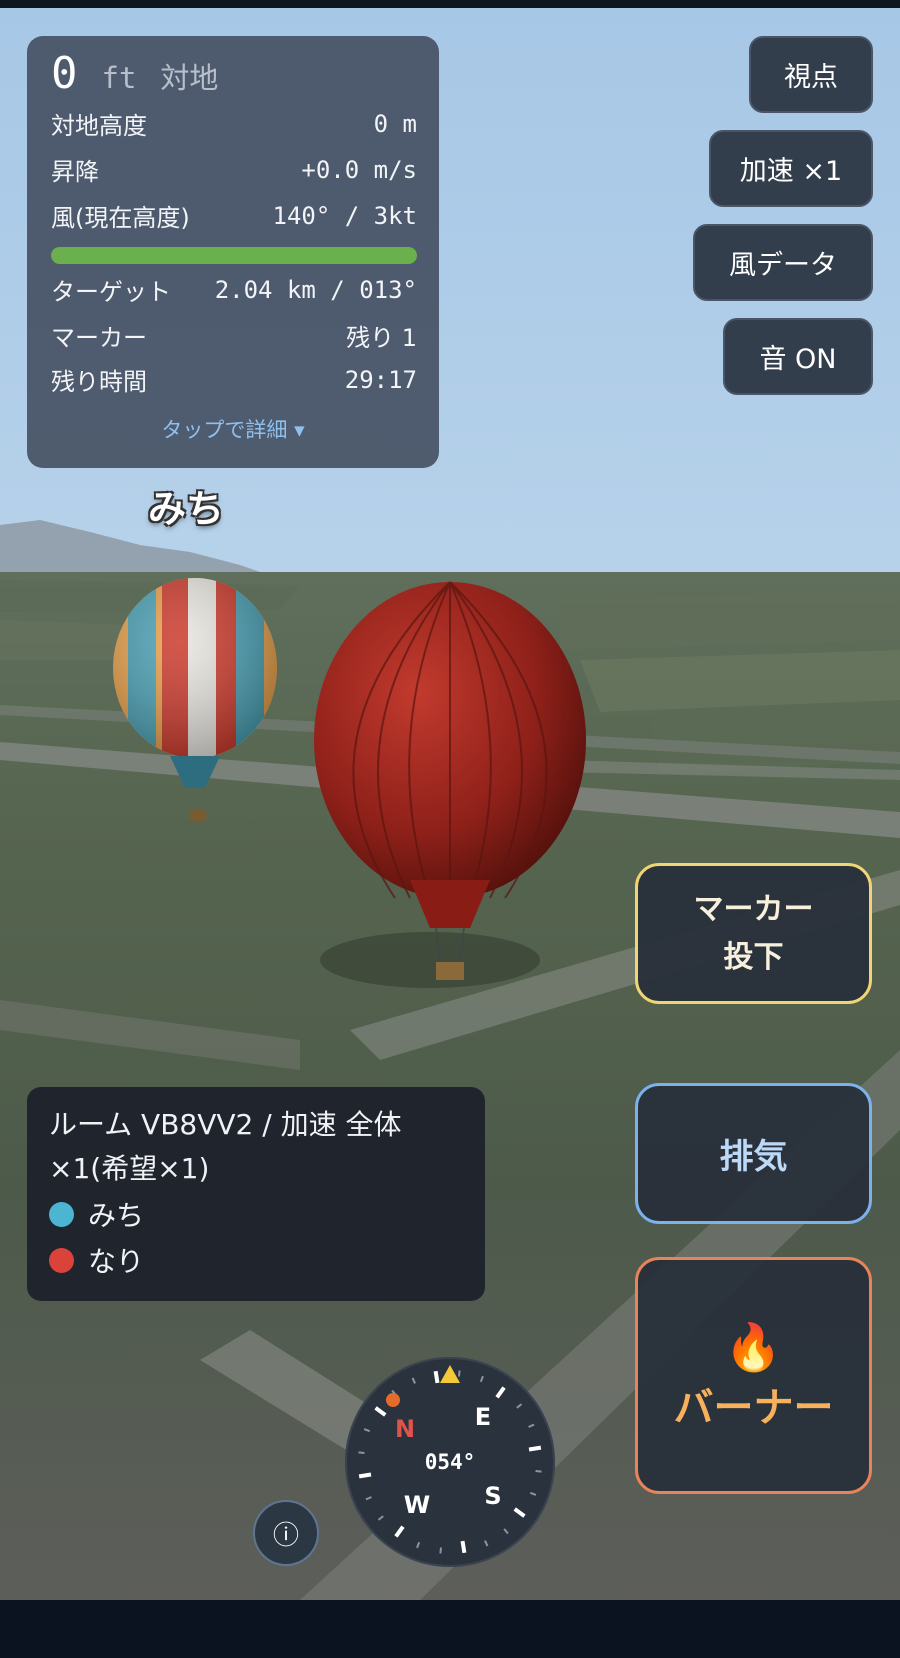 This screenshot has width=900, height=1658. Describe the element at coordinates (811, 74) in the screenshot. I see `viewpoint-button: 視点` at that location.